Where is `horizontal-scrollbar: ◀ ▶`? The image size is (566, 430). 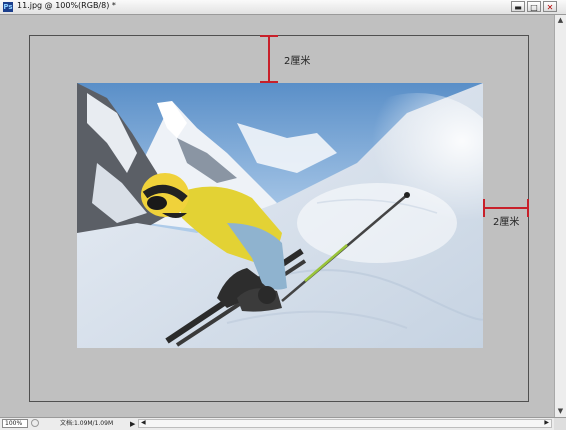
horizontal-scrollbar: ◀ ▶ is located at coordinates (345, 423).